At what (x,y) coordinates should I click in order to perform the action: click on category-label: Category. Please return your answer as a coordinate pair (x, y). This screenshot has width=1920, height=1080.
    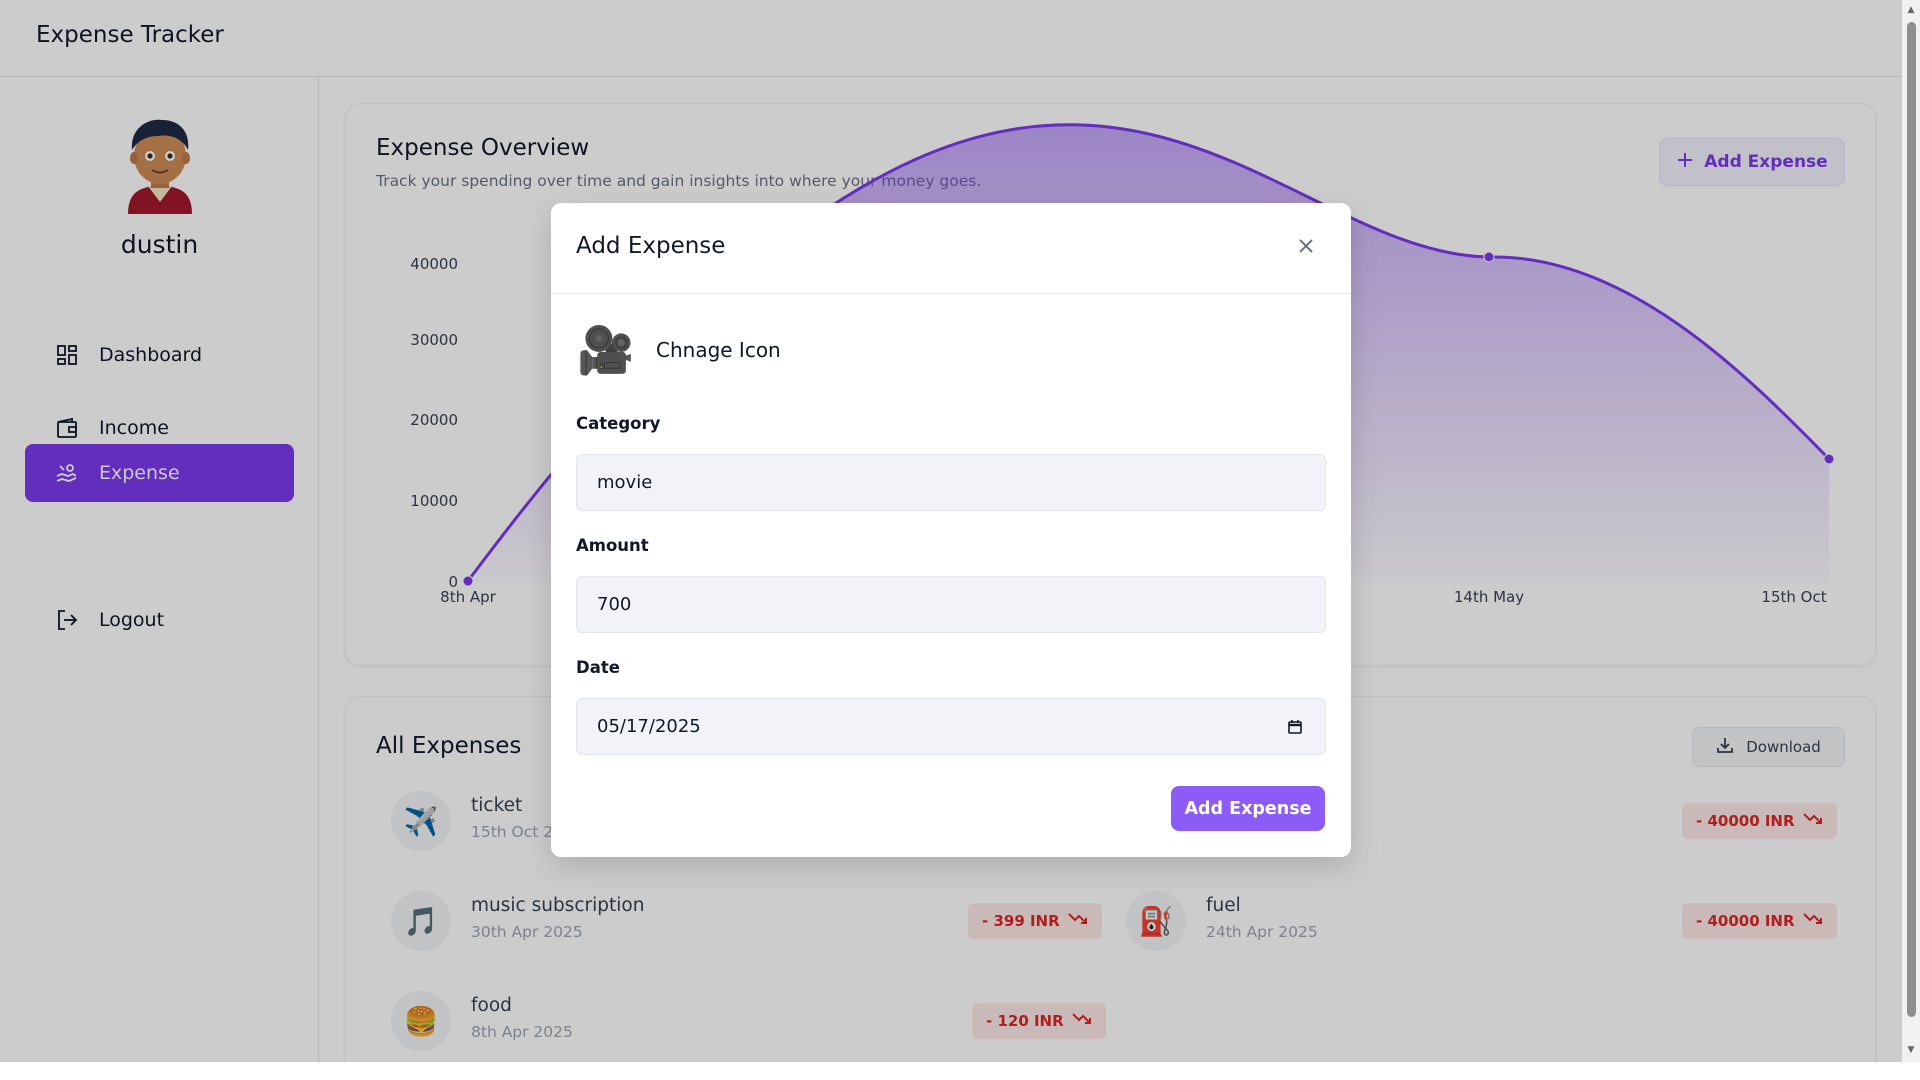
    Looking at the image, I should click on (618, 423).